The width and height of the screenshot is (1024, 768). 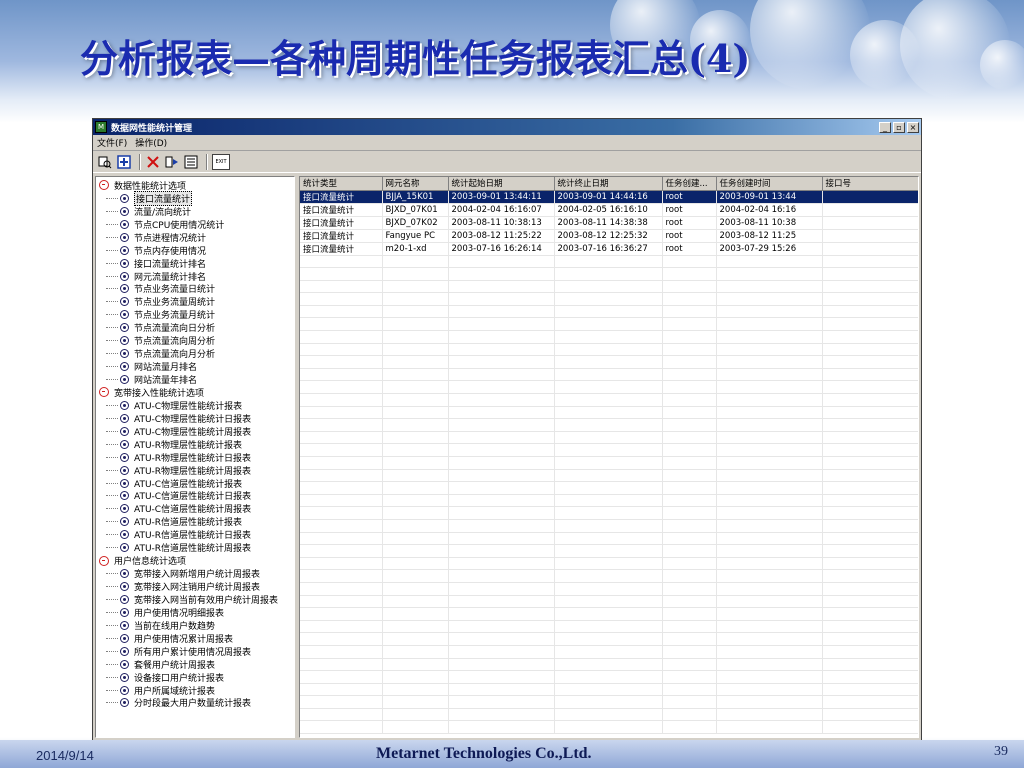 What do you see at coordinates (195, 392) in the screenshot?
I see `tree-group: 宽带接入性能统计选项` at bounding box center [195, 392].